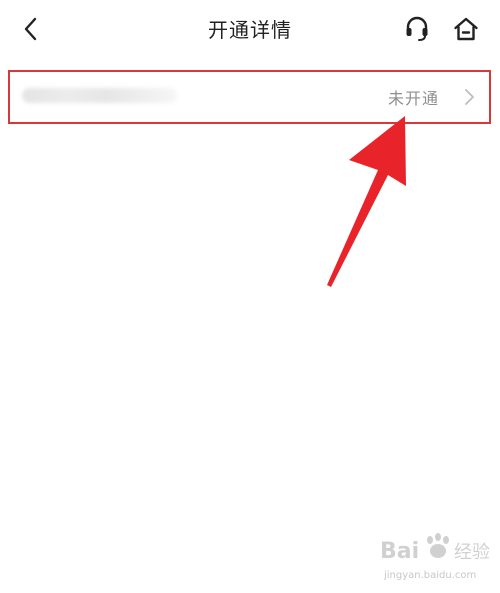 This screenshot has width=500, height=593. I want to click on svg-text: Bai, so click(399, 551).